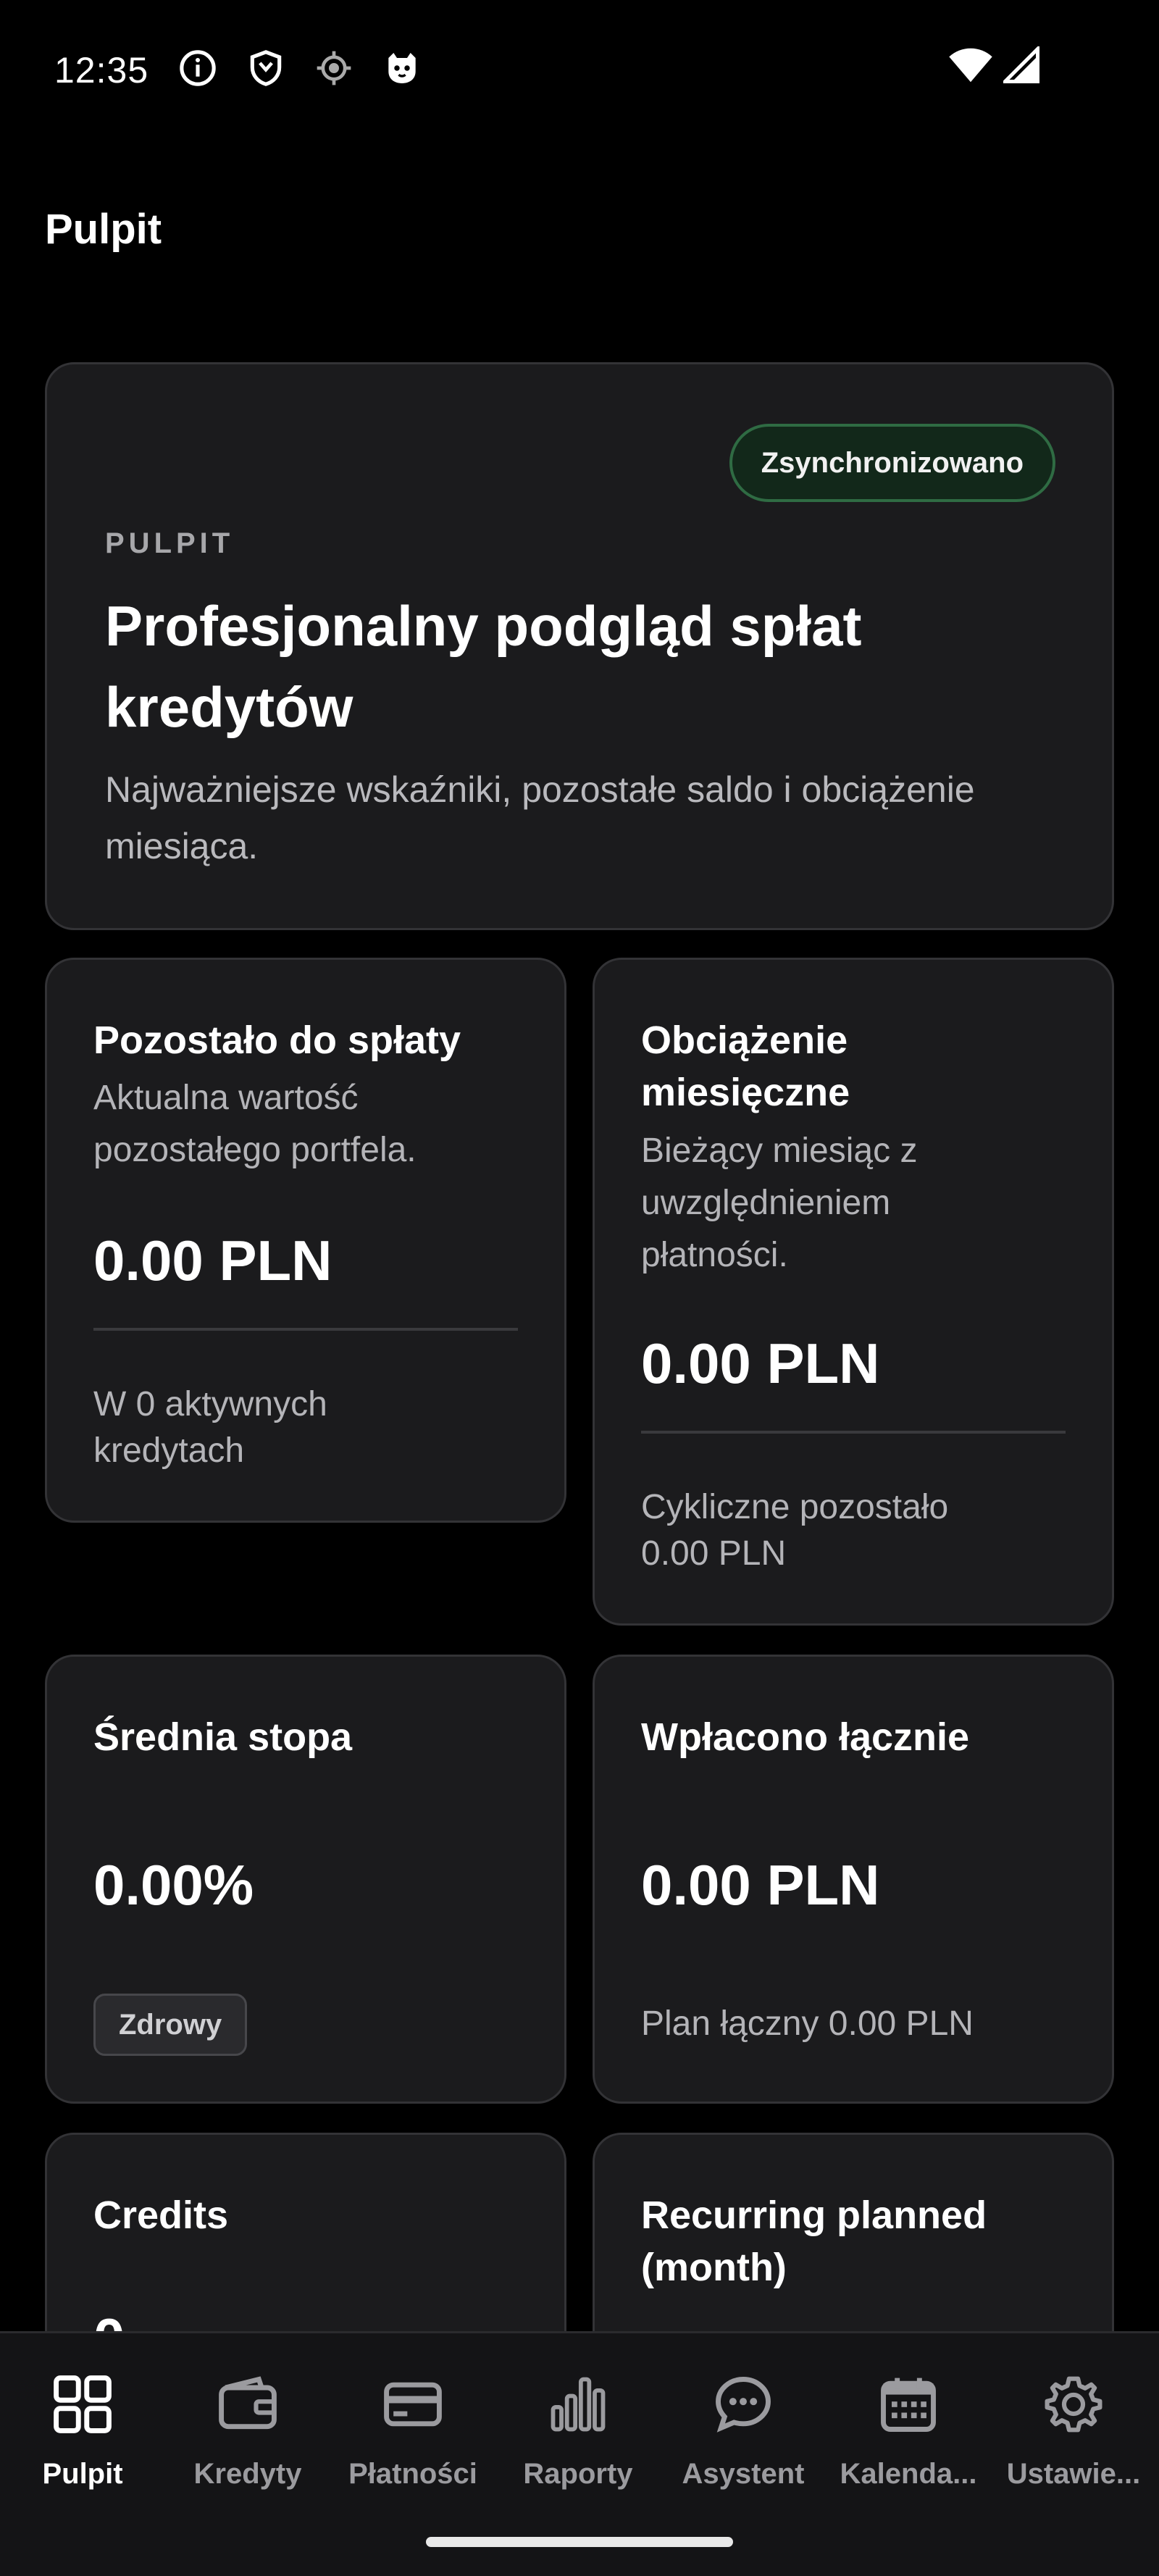  I want to click on nav-item-platnosci: Płatności, so click(413, 2442).